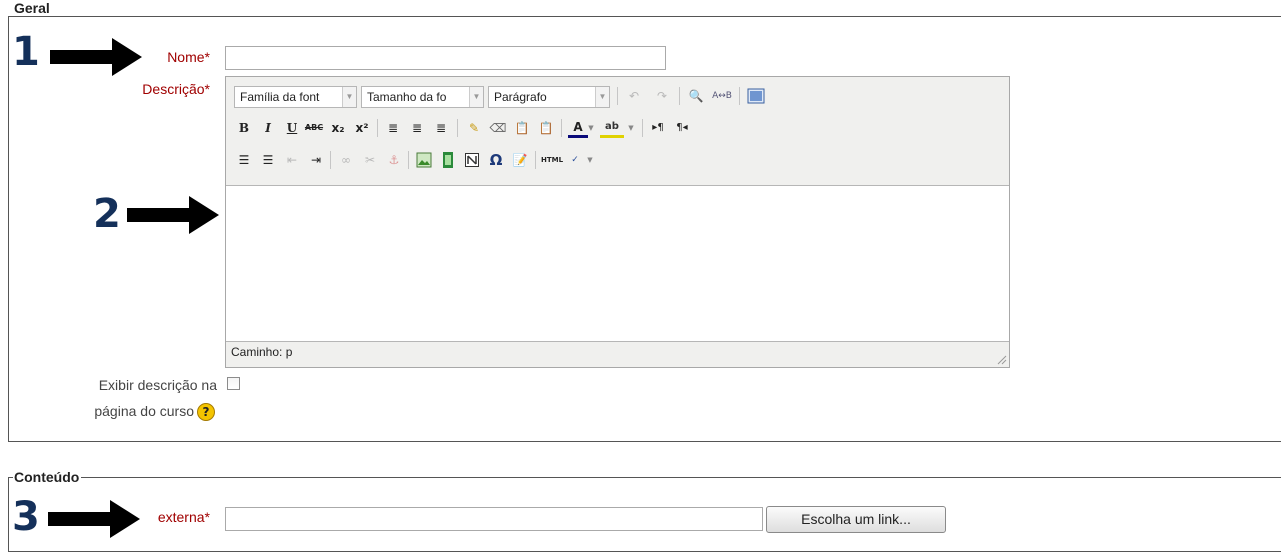 This screenshot has width=1281, height=552. I want to click on nome-label: Nome*, so click(188, 57).